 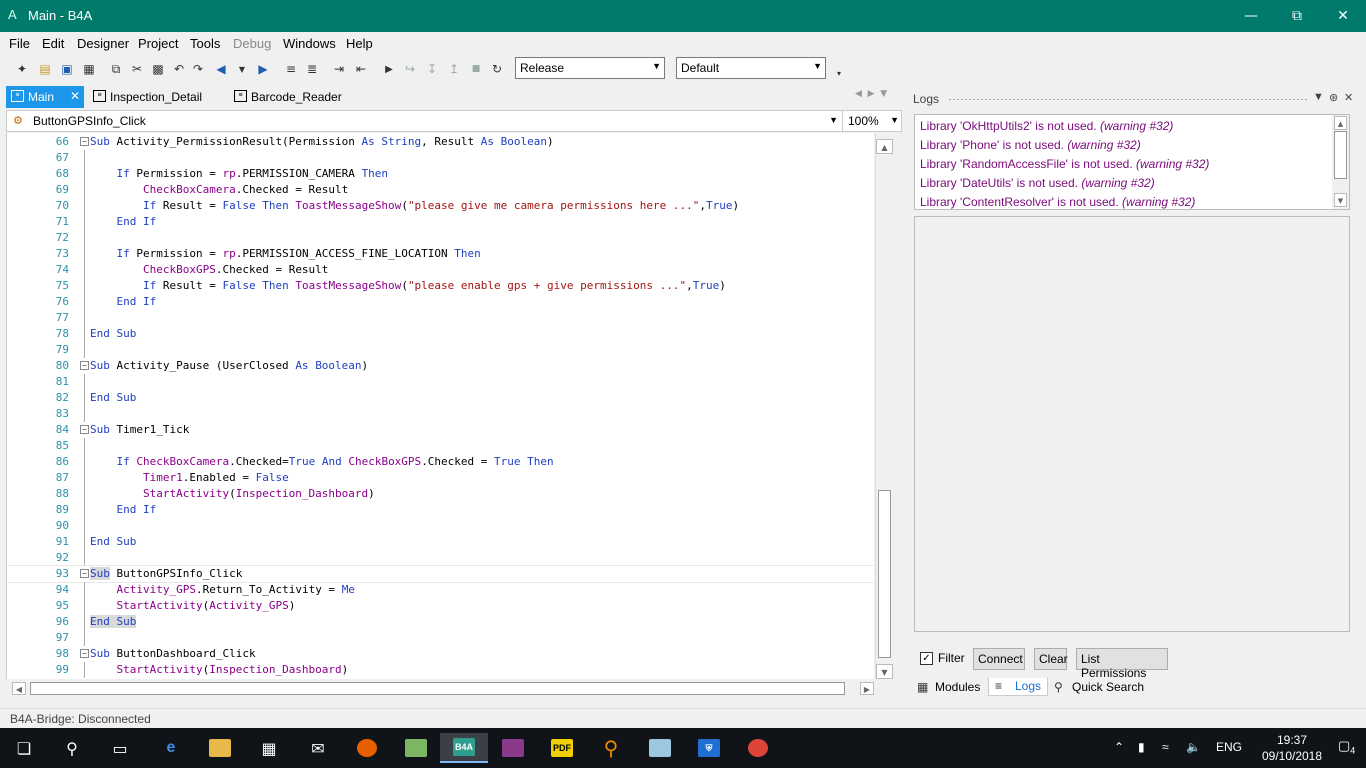 What do you see at coordinates (440, 318) in the screenshot?
I see `code-line: 77` at bounding box center [440, 318].